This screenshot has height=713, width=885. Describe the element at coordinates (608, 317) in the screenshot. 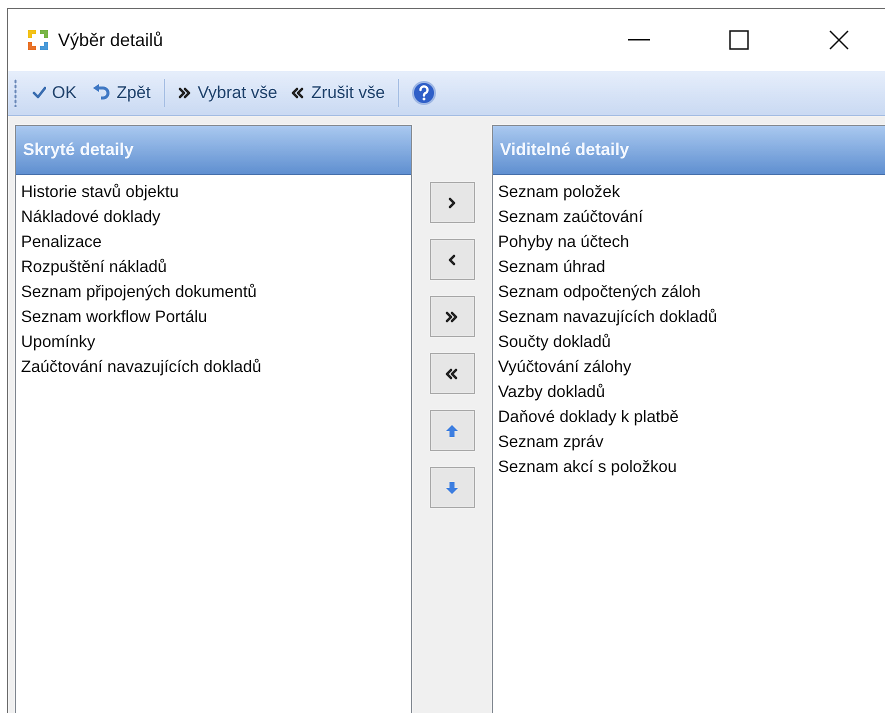

I see `list-item: Seznam navazujících dokladů` at that location.